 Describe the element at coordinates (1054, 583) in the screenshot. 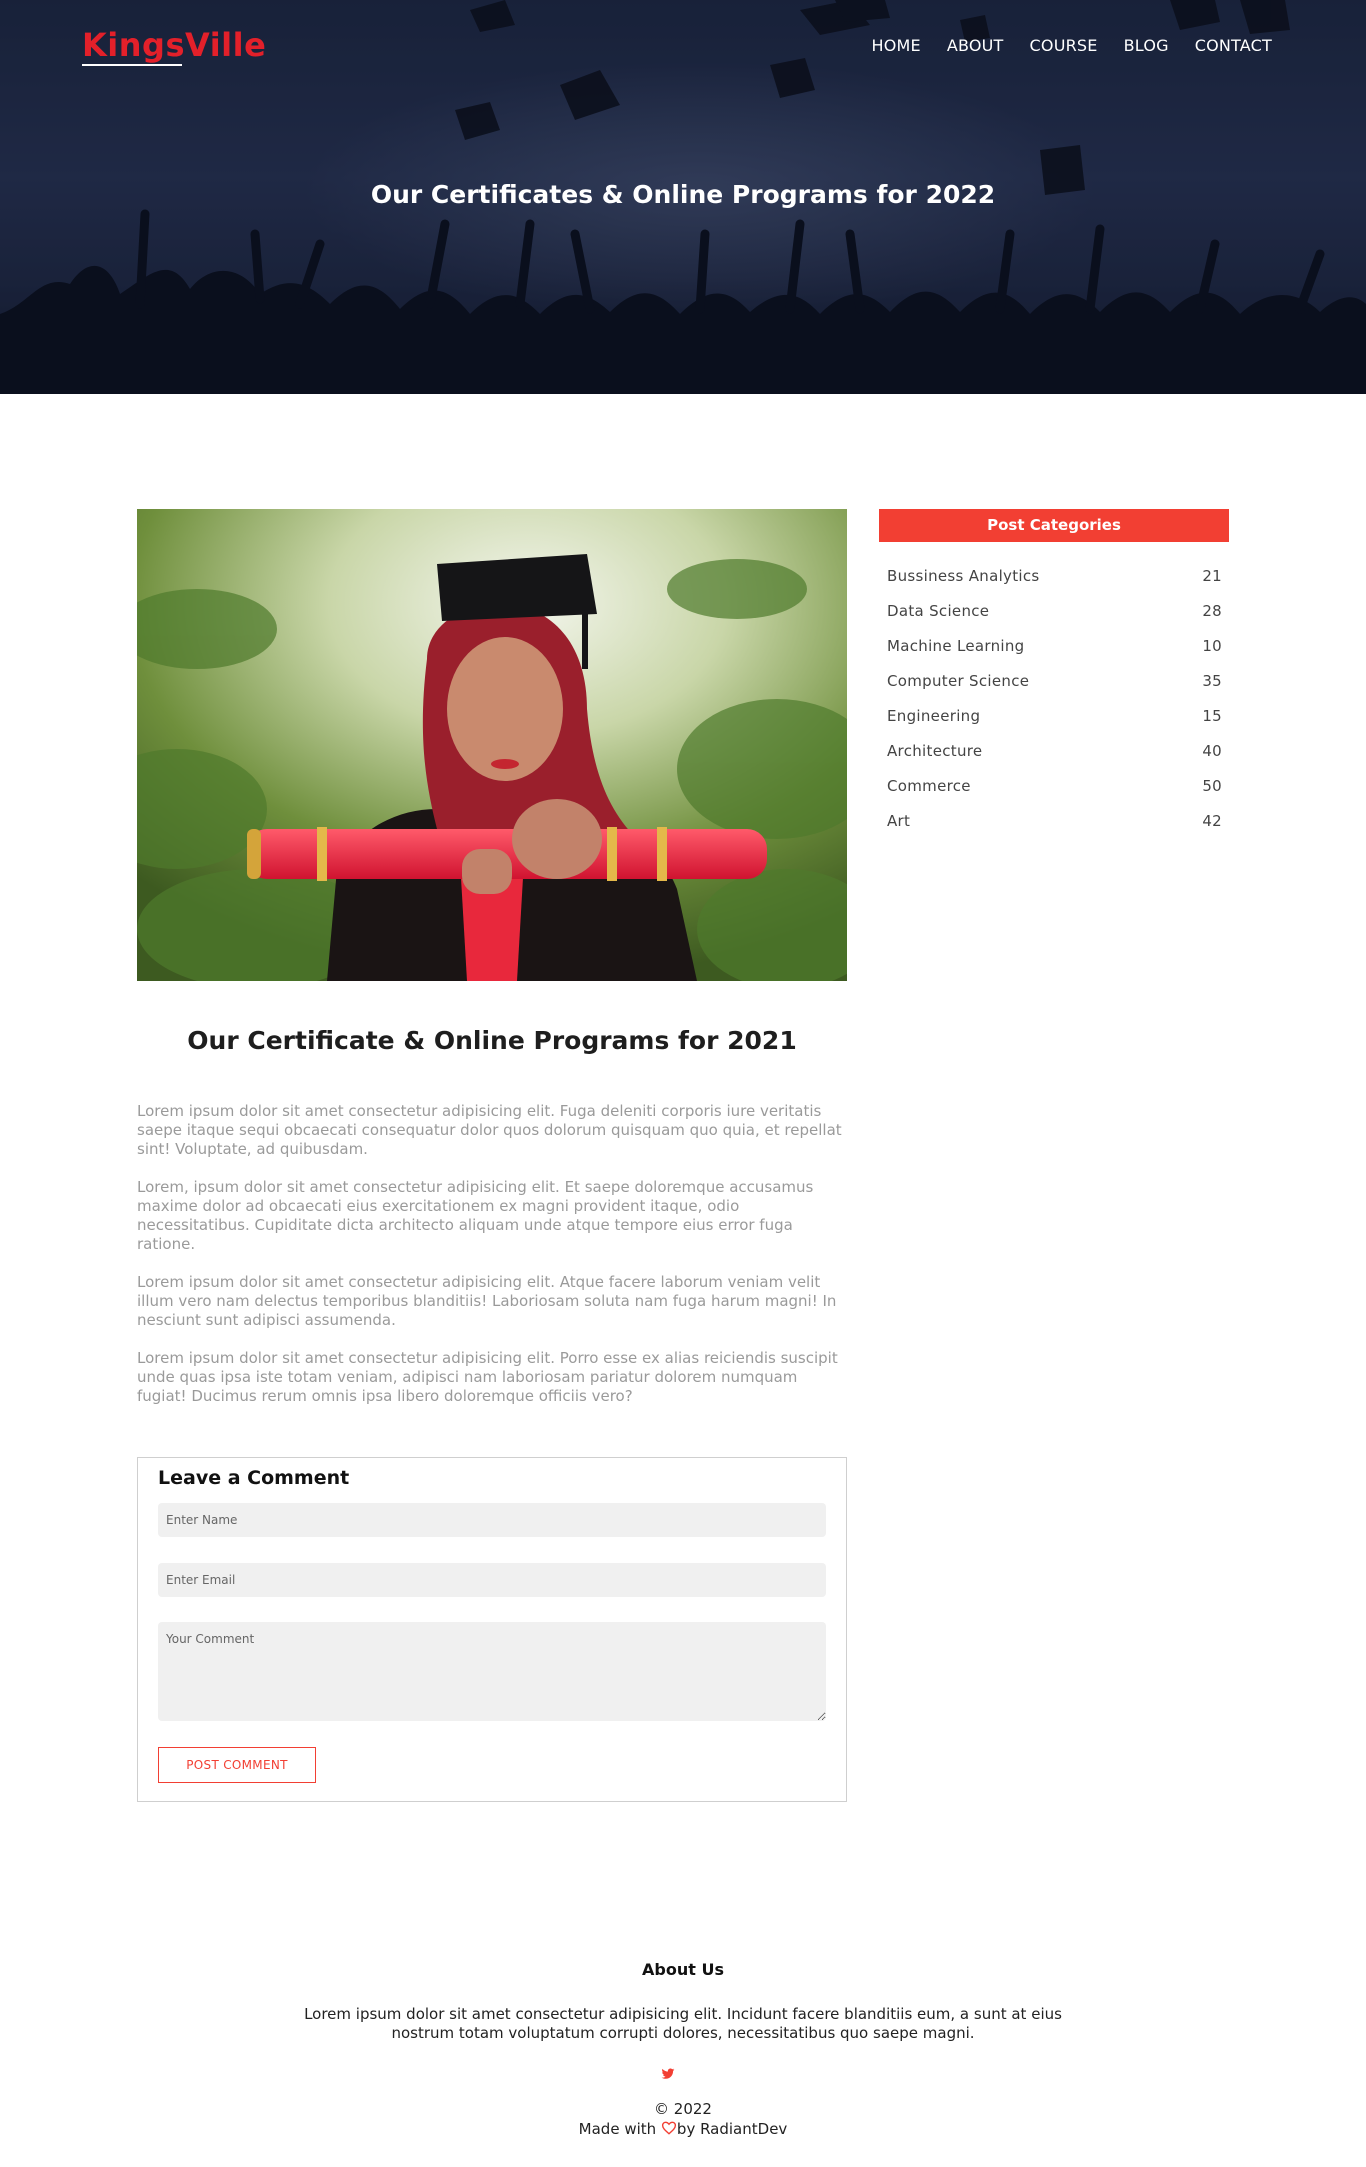

I see `category-item-bussiness-analytics: Bussiness Analytics 21` at that location.